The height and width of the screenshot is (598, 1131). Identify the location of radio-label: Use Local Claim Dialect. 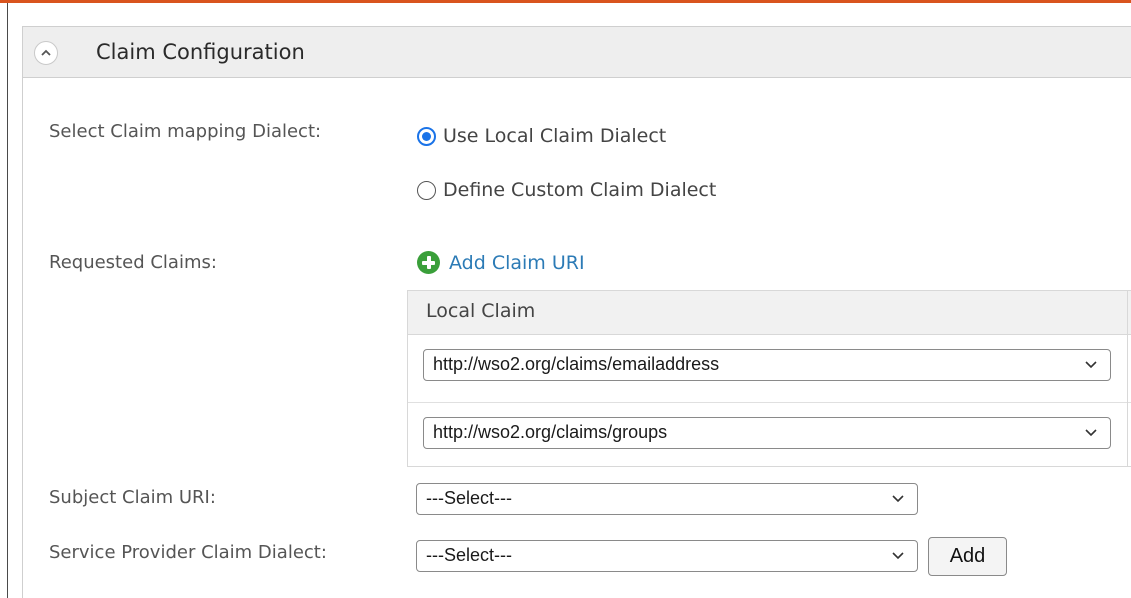
(555, 136).